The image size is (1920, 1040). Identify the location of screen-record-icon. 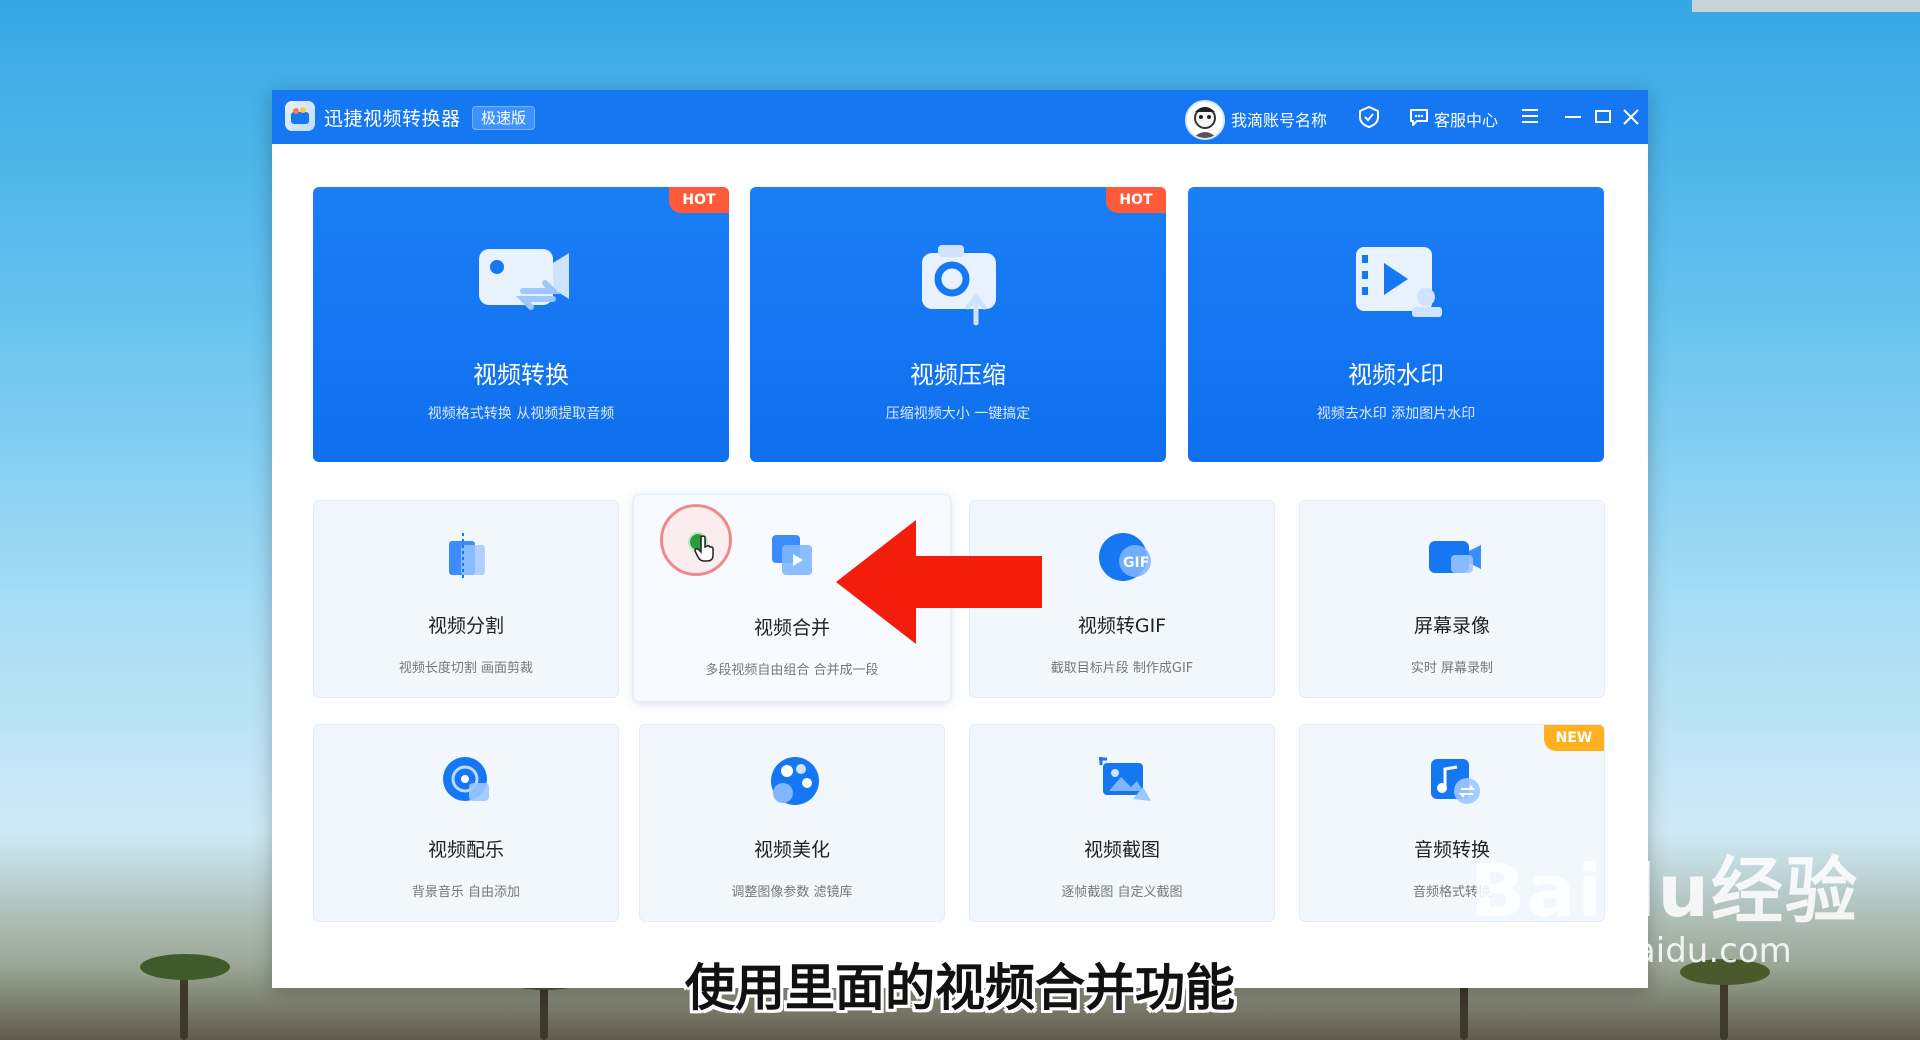
(1454, 557).